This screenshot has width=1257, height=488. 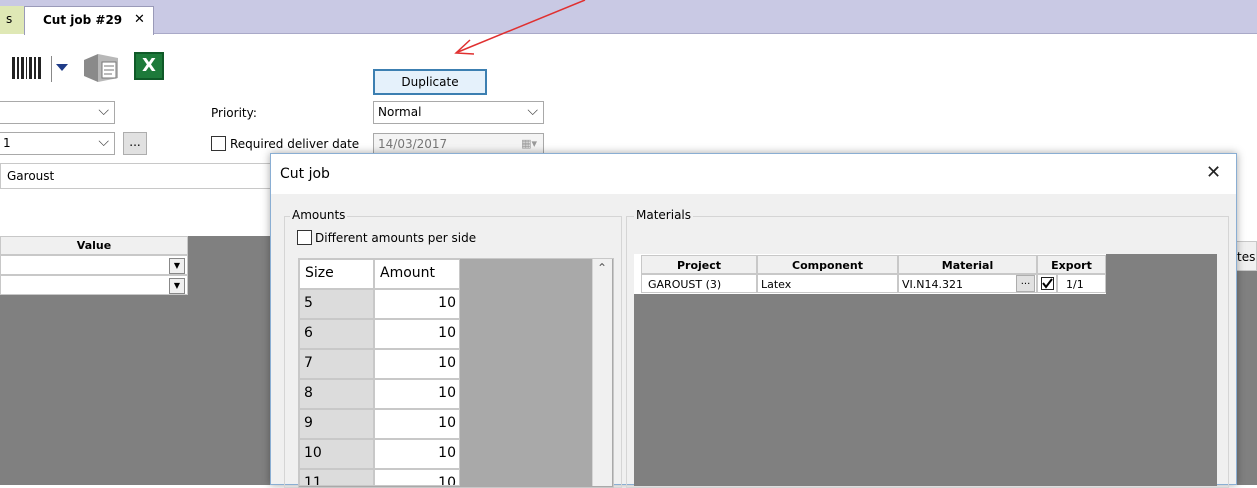 What do you see at coordinates (57, 112) in the screenshot?
I see `combo-left-1: ⌵` at bounding box center [57, 112].